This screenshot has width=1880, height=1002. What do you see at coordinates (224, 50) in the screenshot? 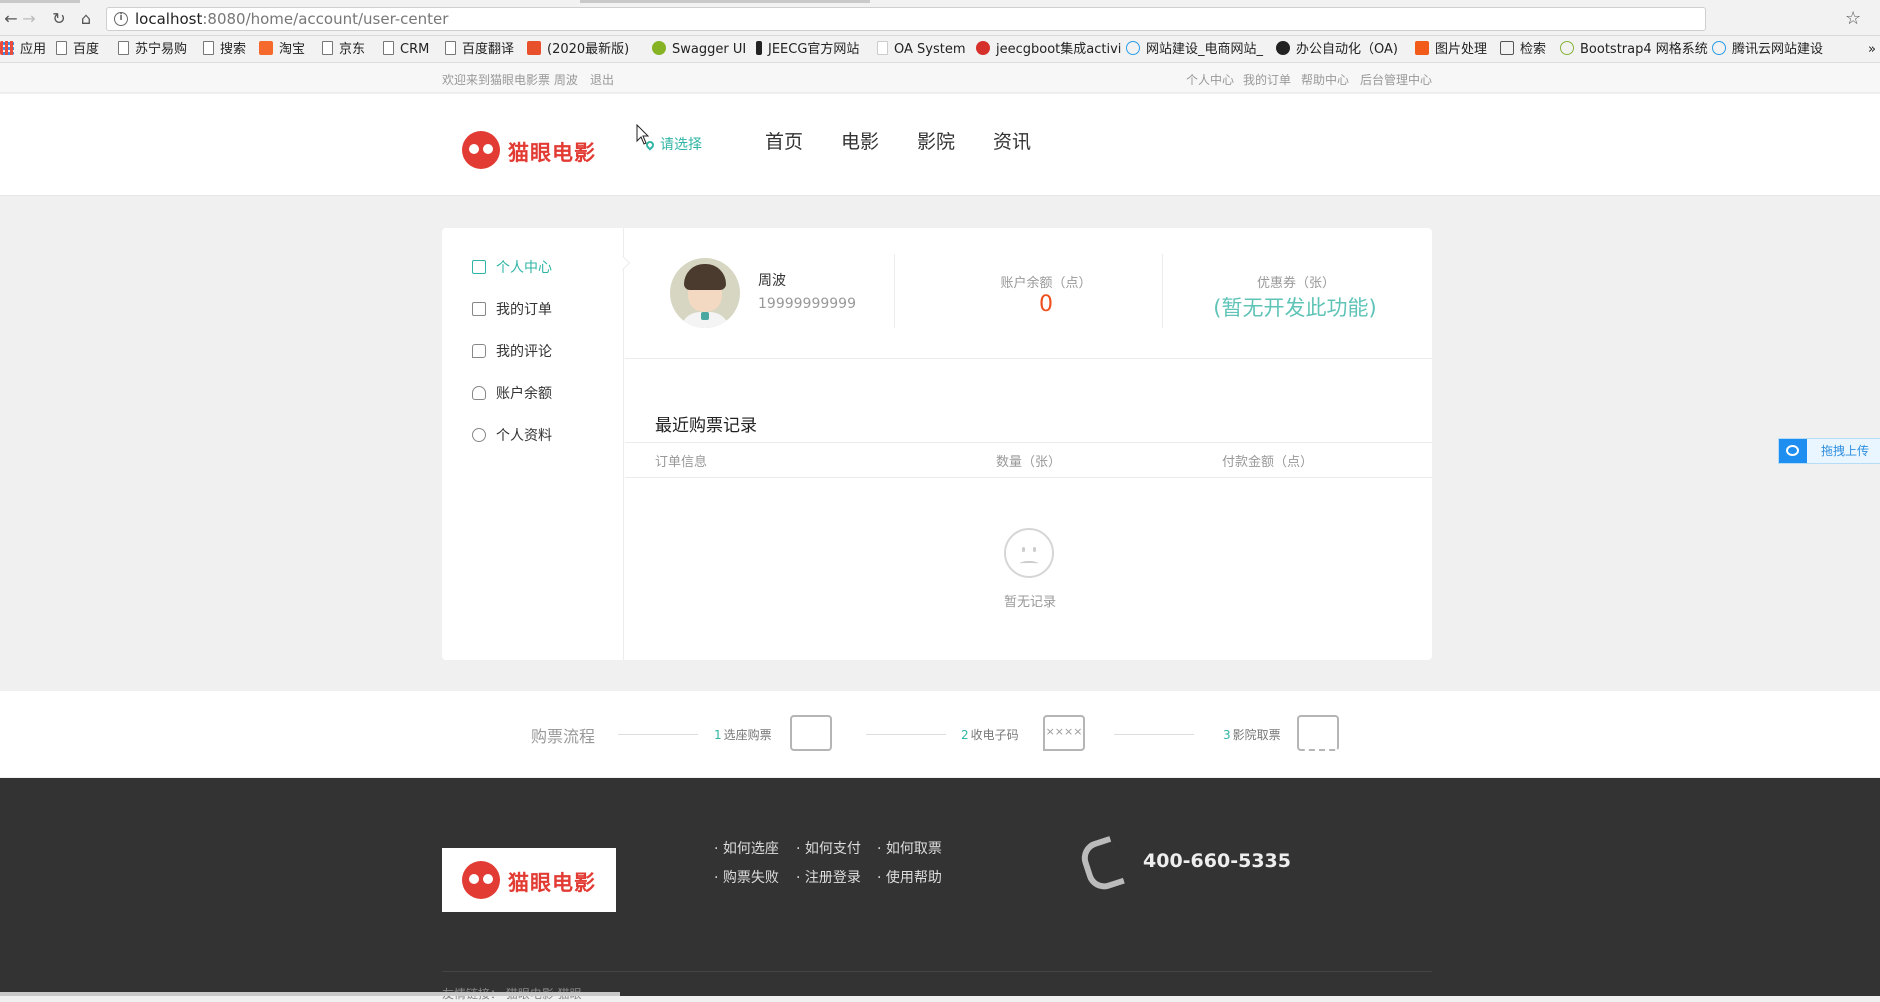
I see `bookmark-item: 搜索` at bounding box center [224, 50].